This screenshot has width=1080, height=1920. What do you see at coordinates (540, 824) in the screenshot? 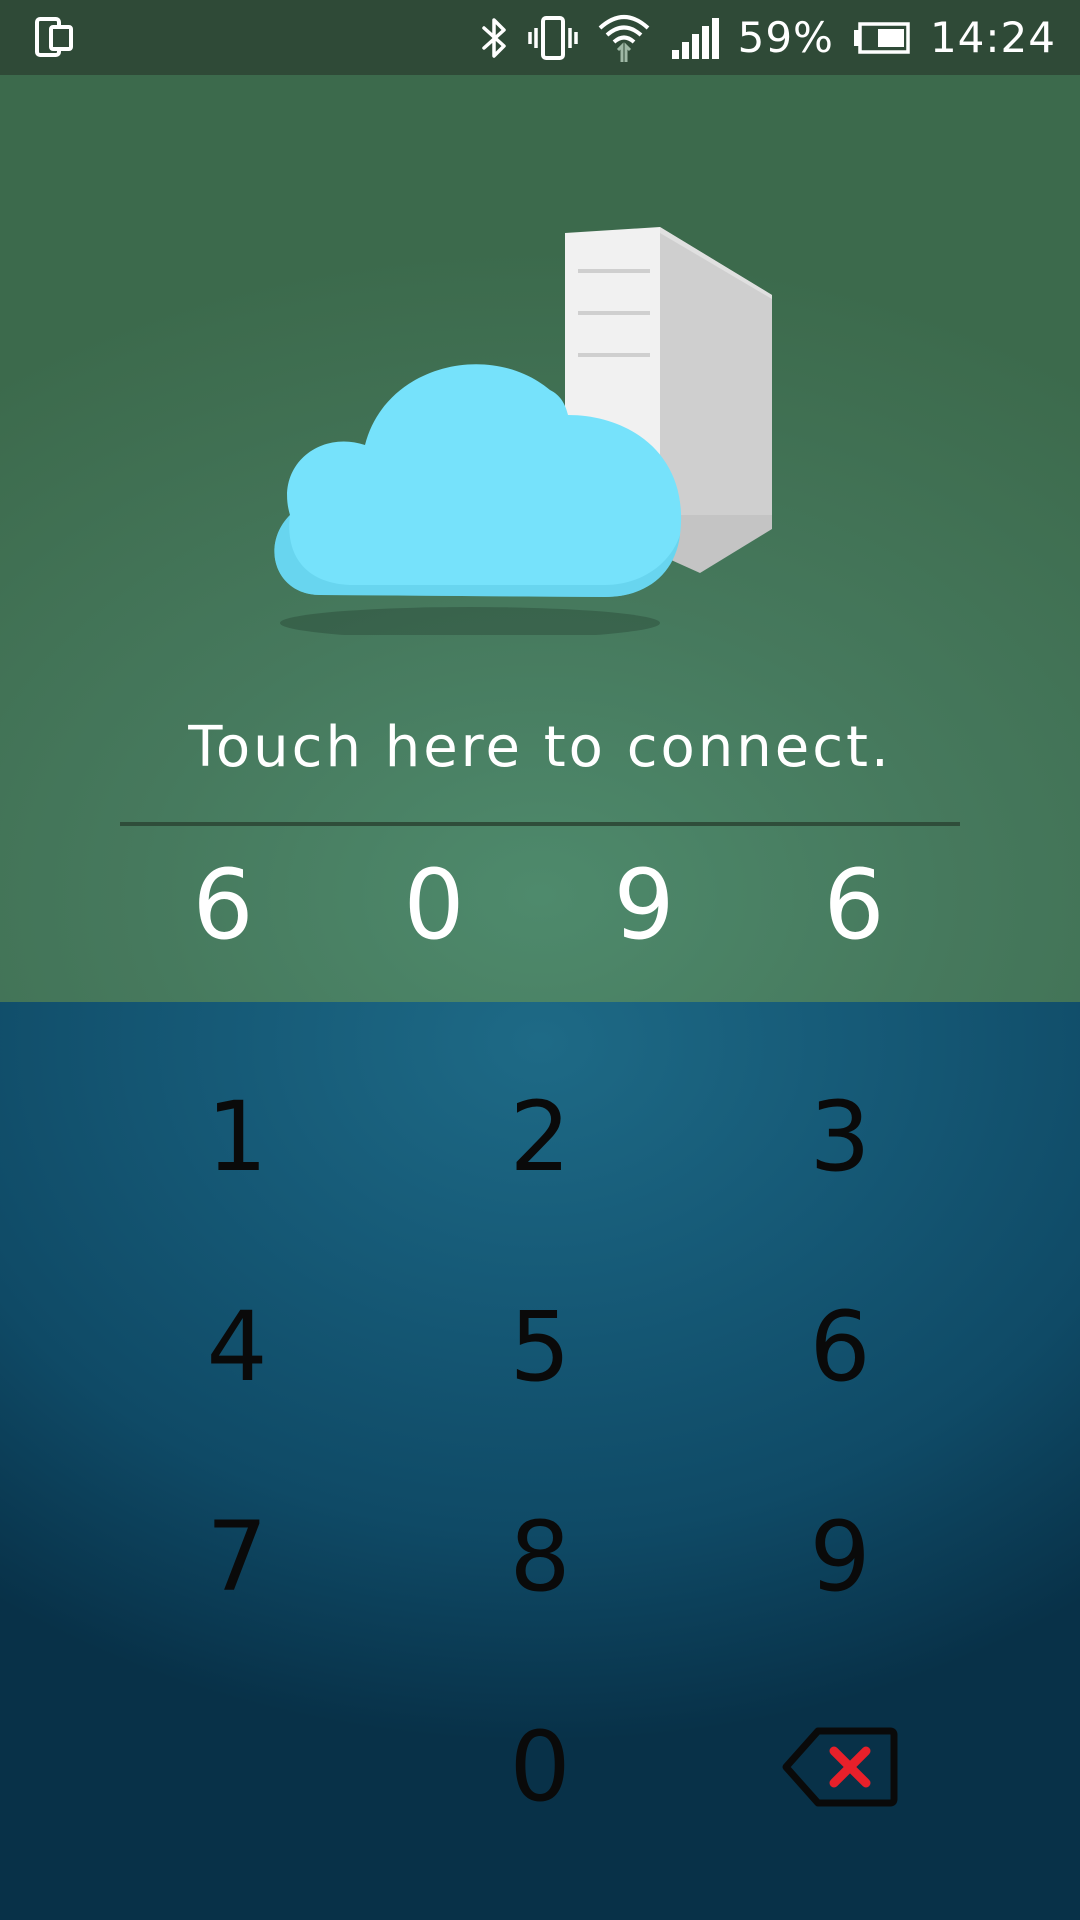
I see `divider` at bounding box center [540, 824].